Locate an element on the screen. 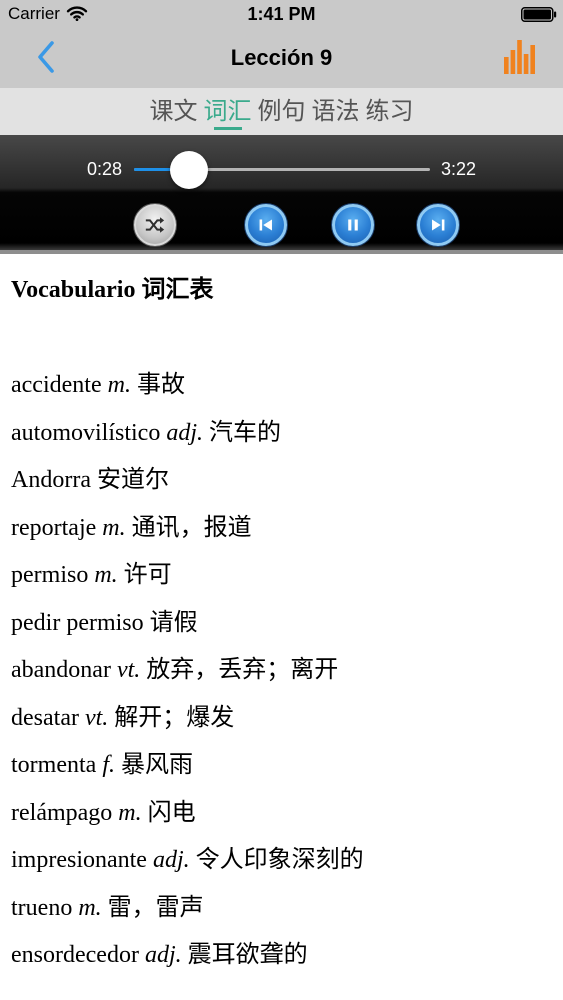 This screenshot has width=563, height=1000. page-title: Lección 9 is located at coordinates (281, 57).